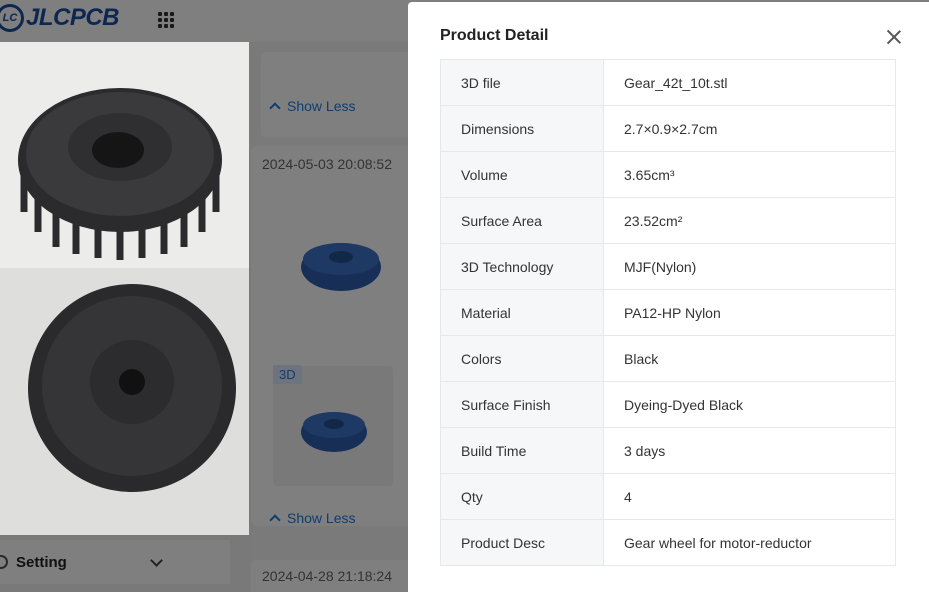 This screenshot has width=929, height=592. Describe the element at coordinates (749, 174) in the screenshot. I see `row-value: 3.65cm³` at that location.